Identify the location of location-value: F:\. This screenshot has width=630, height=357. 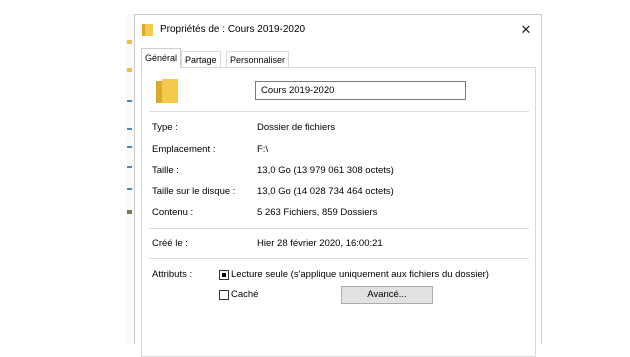
(263, 149).